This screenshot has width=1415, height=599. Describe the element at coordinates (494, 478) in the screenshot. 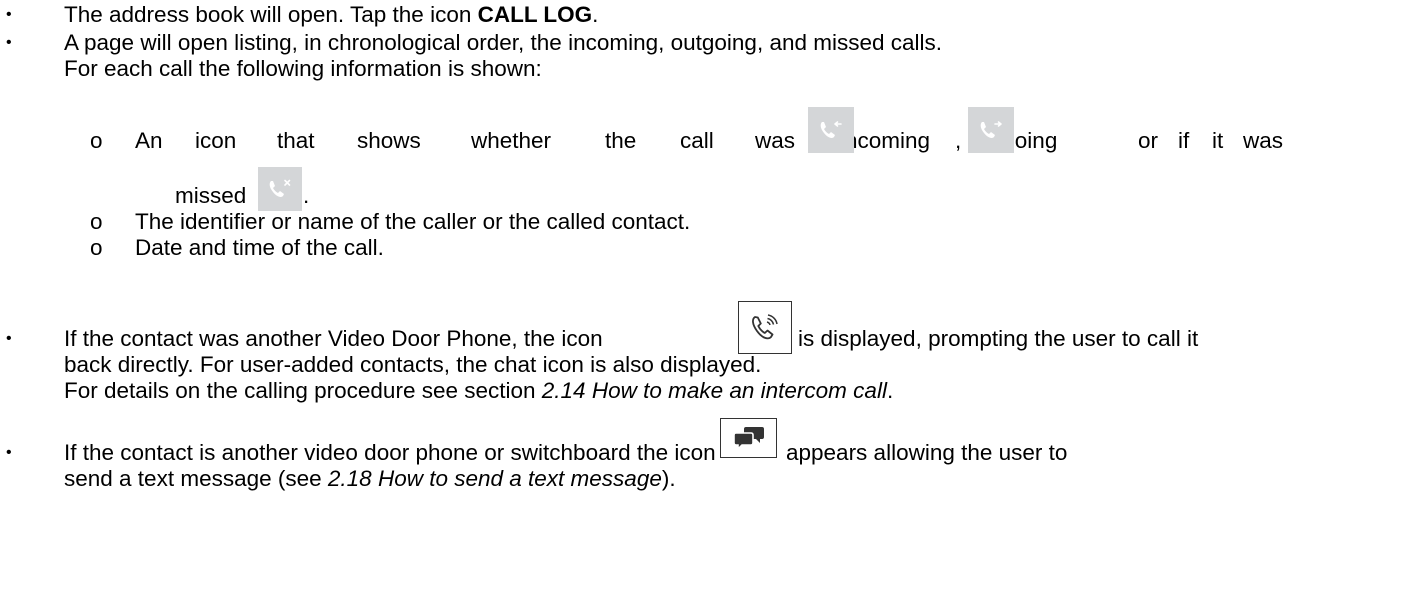

I see `section-ref-link: 2.18 How to send a text message` at that location.